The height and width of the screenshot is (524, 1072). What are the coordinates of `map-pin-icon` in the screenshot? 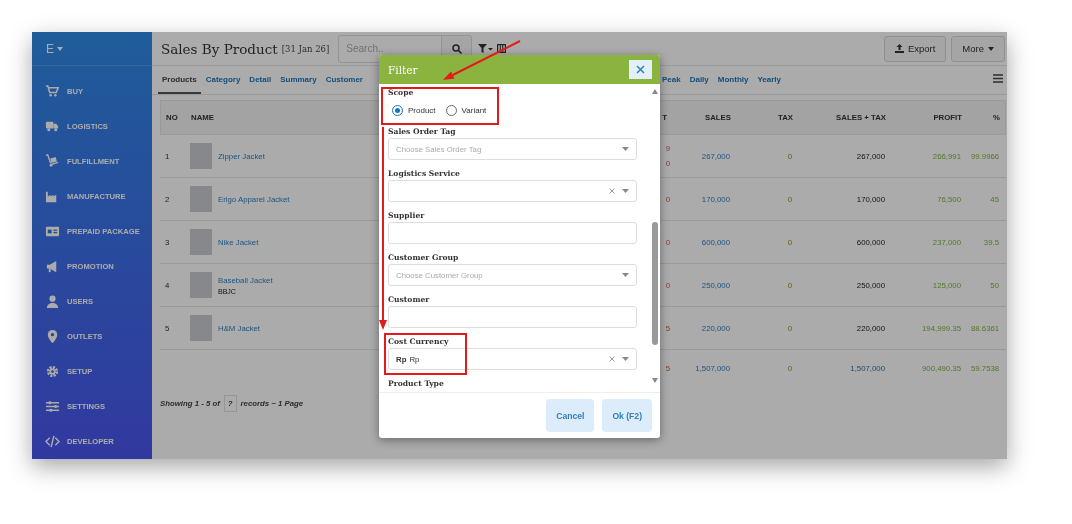 It's located at (52, 336).